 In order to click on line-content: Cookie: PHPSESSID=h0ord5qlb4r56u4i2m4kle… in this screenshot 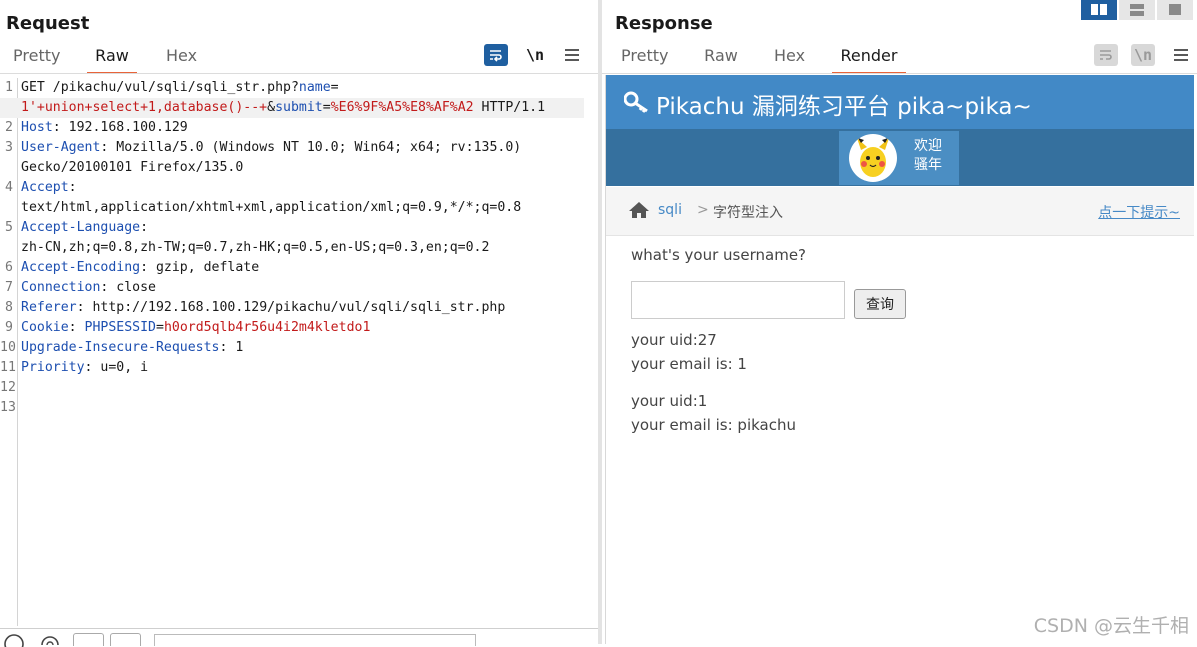, I will do `click(195, 328)`.